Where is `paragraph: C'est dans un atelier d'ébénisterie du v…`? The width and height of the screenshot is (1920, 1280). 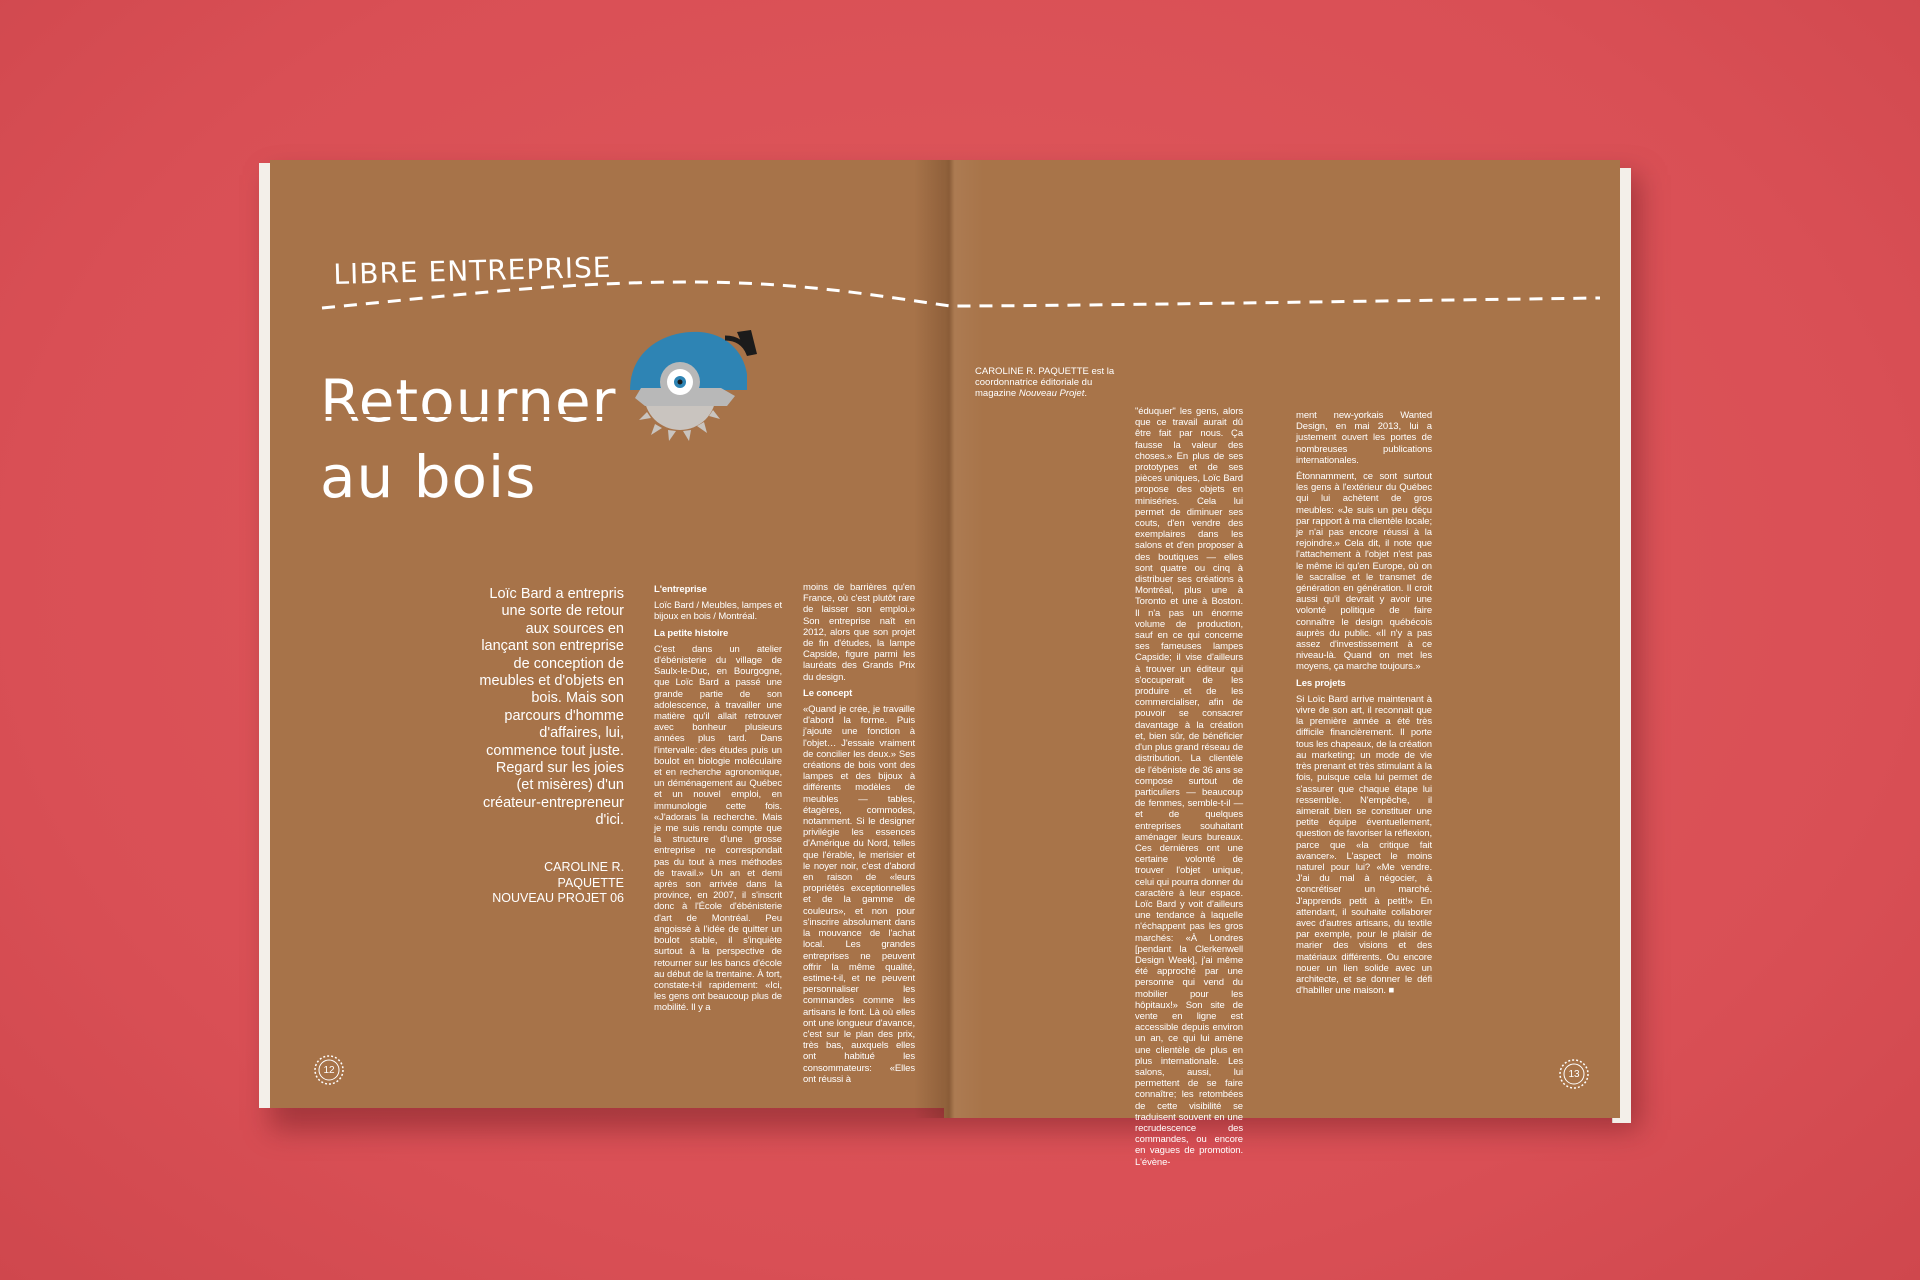
paragraph: C'est dans un atelier d'ébénisterie du v… is located at coordinates (718, 828).